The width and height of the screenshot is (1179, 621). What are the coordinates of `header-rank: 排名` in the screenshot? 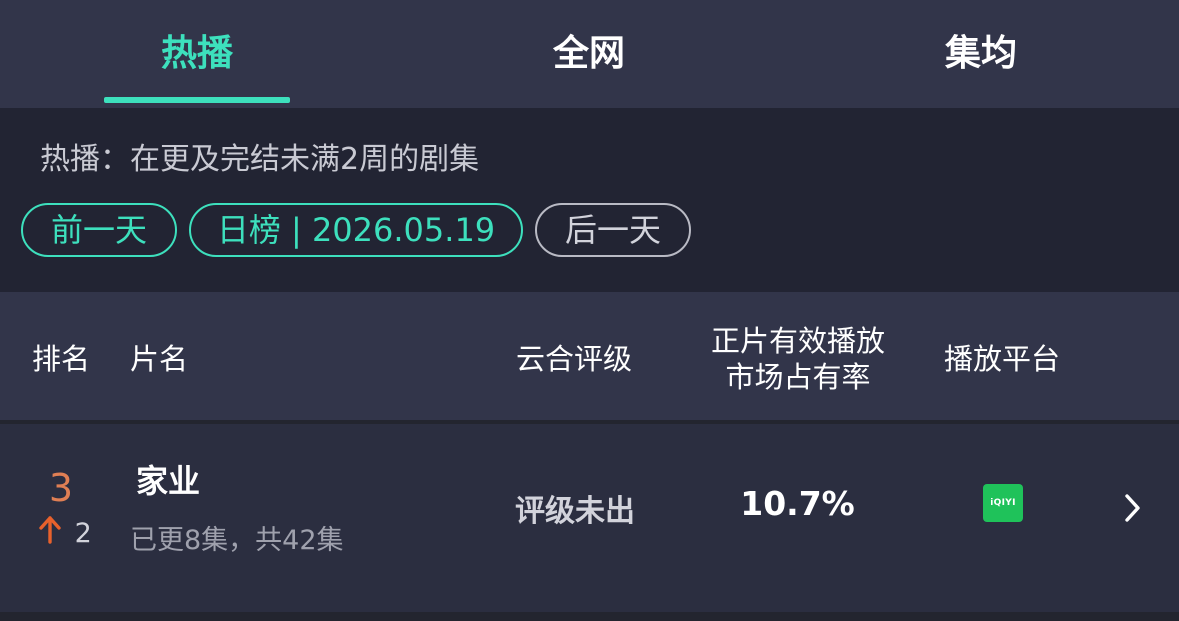 It's located at (61, 359).